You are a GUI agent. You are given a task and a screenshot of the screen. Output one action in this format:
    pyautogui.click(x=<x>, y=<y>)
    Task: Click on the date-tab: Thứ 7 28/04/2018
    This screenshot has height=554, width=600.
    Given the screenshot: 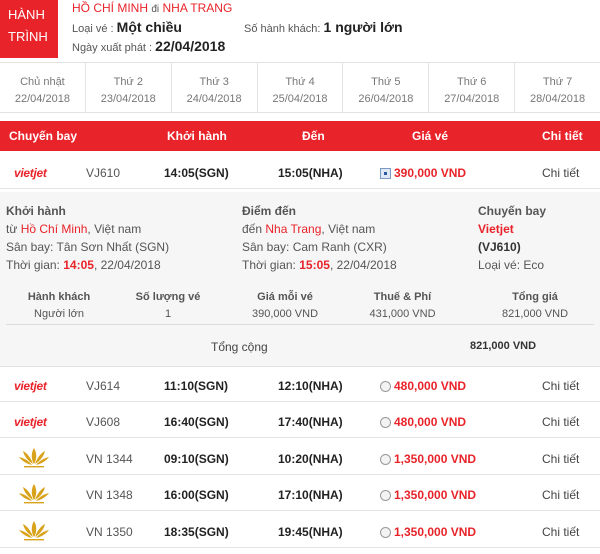 What is the action you would take?
    pyautogui.click(x=557, y=87)
    